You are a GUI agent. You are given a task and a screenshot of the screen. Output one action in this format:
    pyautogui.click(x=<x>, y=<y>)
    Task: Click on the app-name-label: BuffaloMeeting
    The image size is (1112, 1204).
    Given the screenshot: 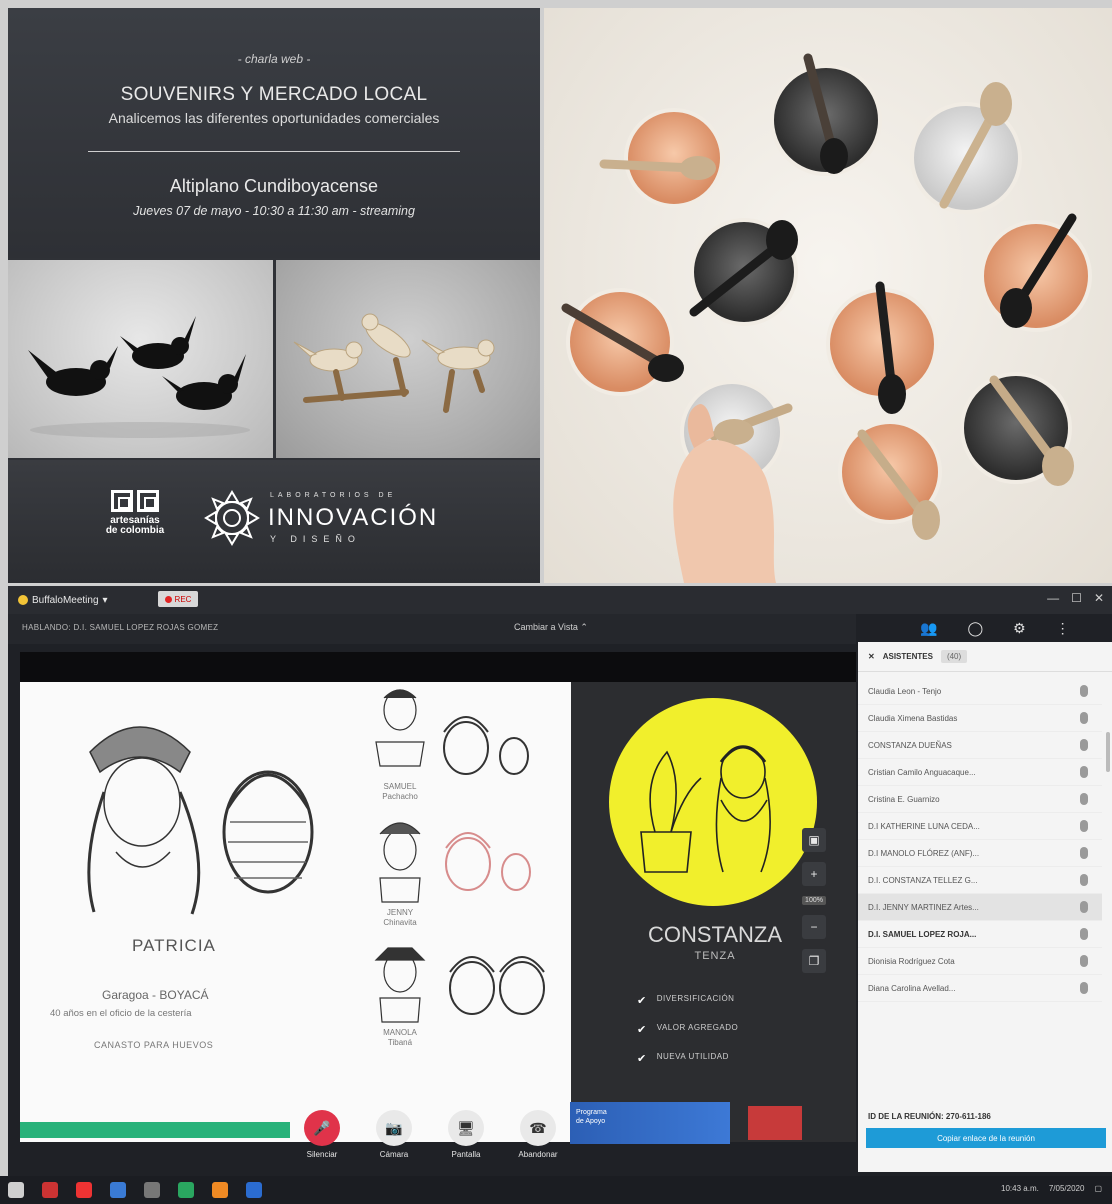 What is the action you would take?
    pyautogui.click(x=65, y=600)
    